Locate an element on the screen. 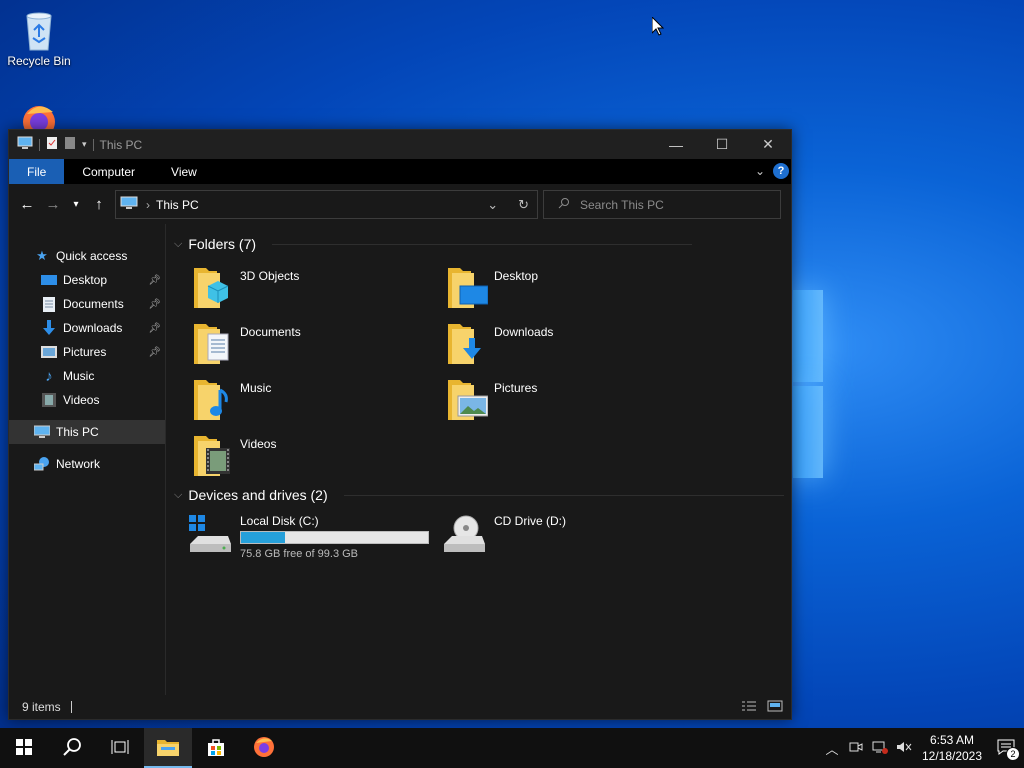 The image size is (1024, 768). forward-arrow-icon: → is located at coordinates (53, 204).